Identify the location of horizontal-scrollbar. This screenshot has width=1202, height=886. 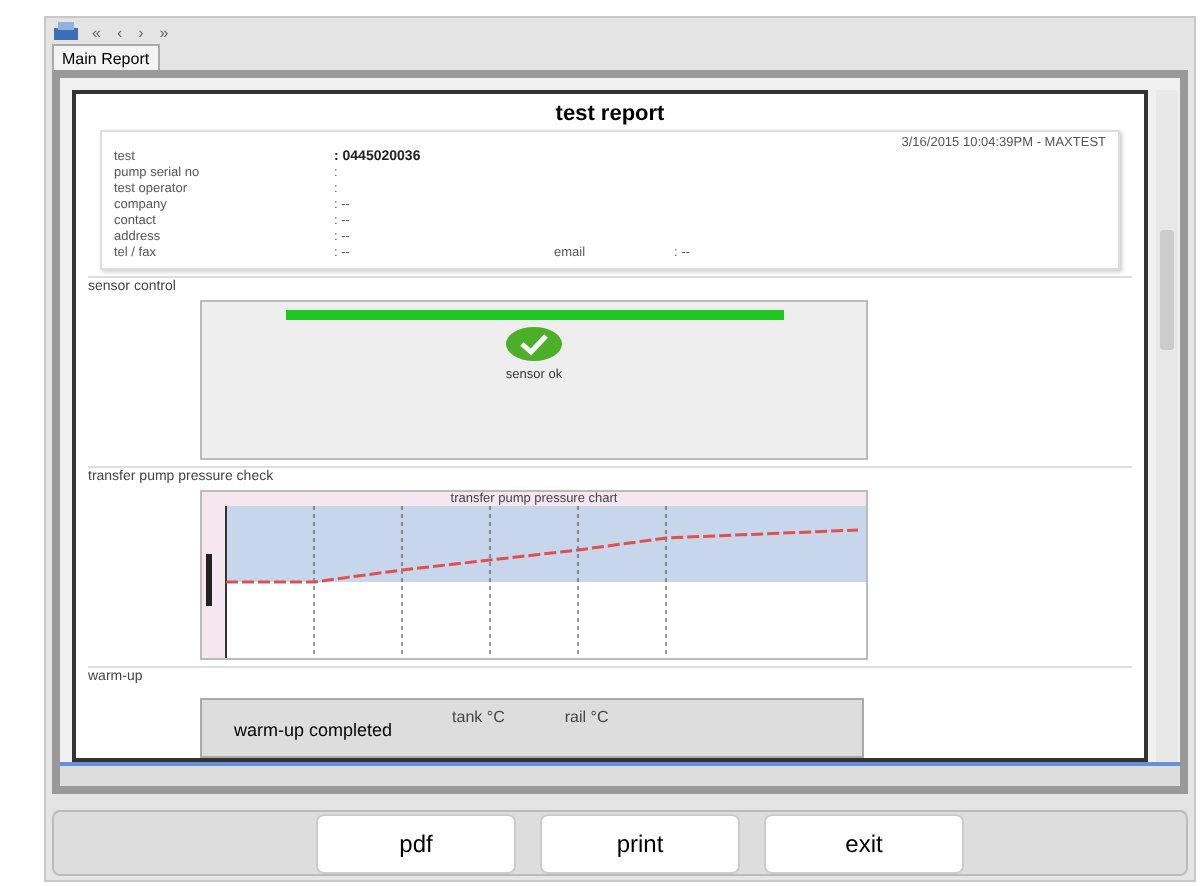
(620, 774).